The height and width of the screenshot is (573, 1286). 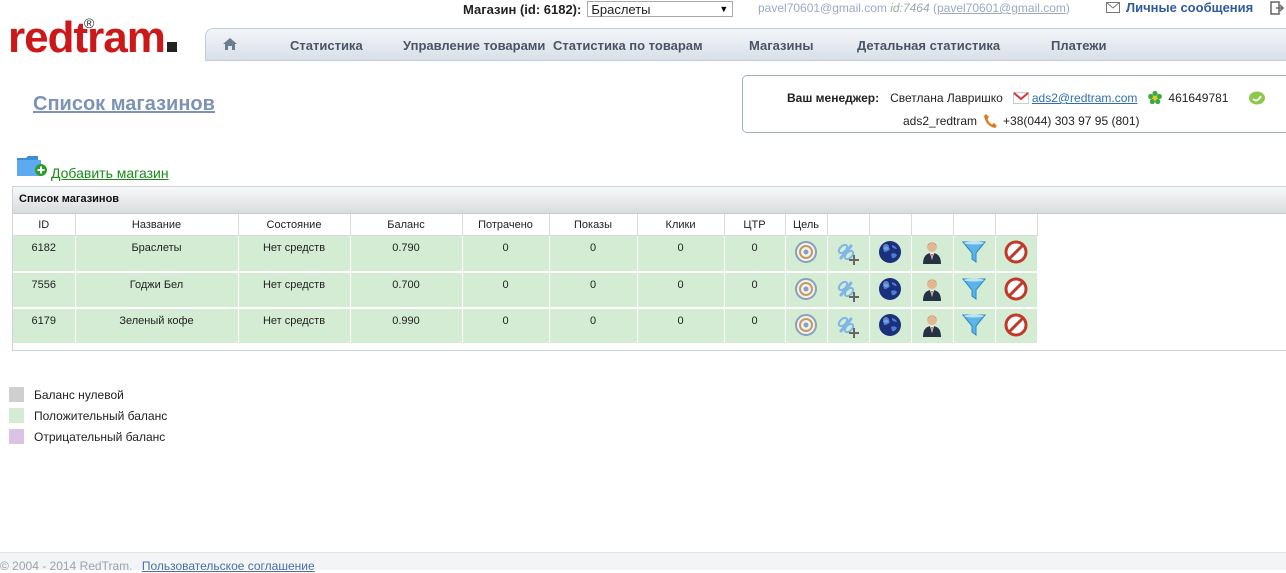 What do you see at coordinates (92, 38) in the screenshot?
I see `redtram-logo: redtram ®` at bounding box center [92, 38].